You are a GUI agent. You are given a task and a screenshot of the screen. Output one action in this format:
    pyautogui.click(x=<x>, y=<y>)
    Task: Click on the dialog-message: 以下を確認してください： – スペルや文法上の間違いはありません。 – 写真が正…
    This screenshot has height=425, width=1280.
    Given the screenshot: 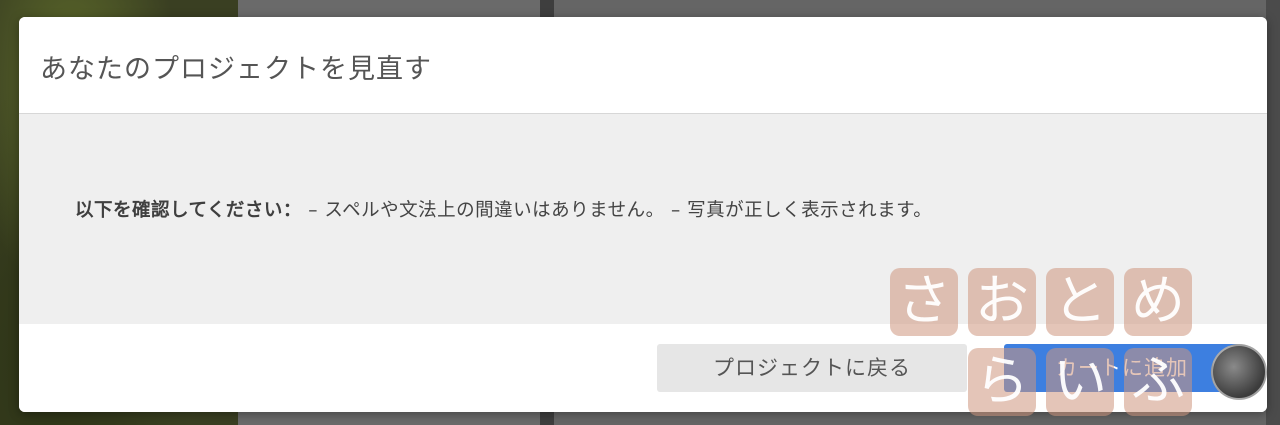 What is the action you would take?
    pyautogui.click(x=503, y=209)
    